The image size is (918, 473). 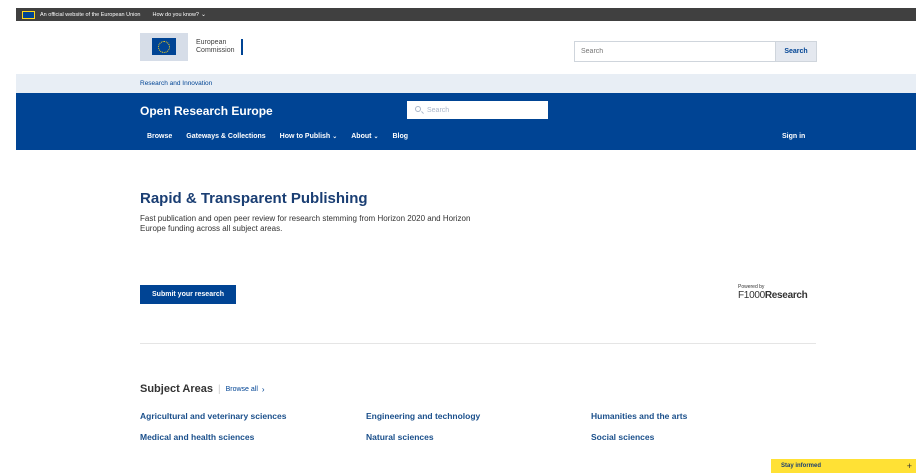 I want to click on submit-research-button: Submit your research, so click(x=188, y=294).